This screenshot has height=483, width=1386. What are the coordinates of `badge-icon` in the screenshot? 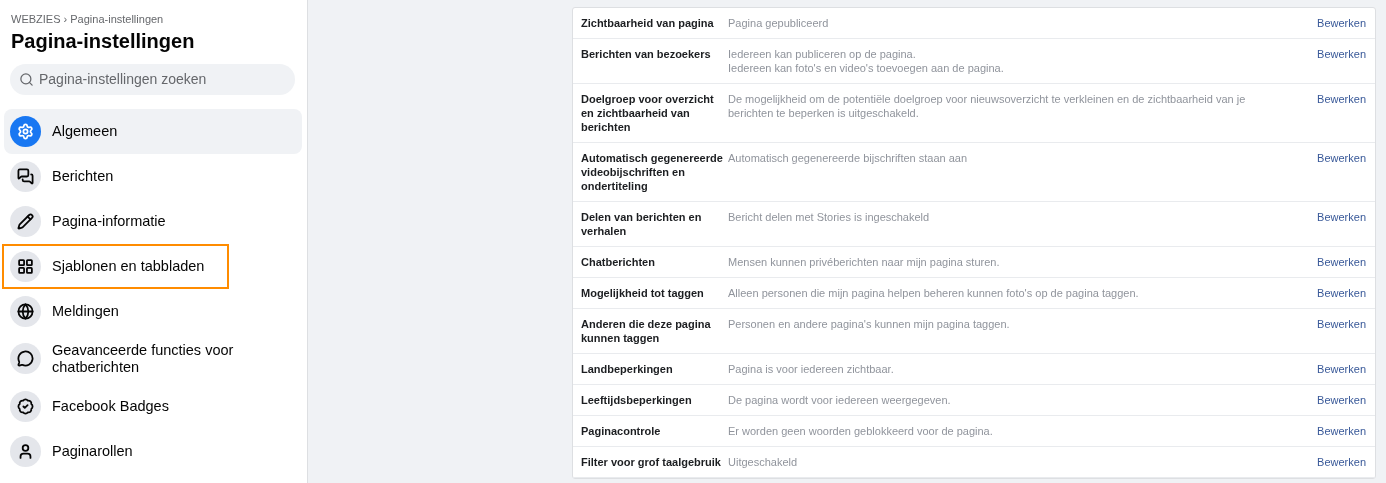 It's located at (25, 406).